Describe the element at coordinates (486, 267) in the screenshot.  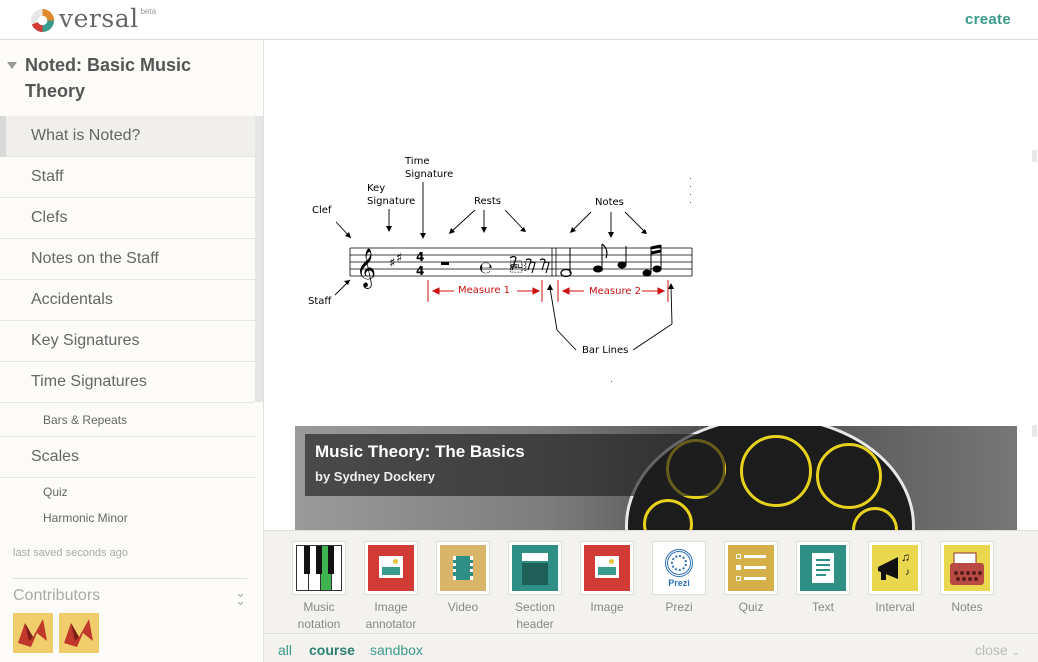
I see `quarter-rest-icon: ℮` at that location.